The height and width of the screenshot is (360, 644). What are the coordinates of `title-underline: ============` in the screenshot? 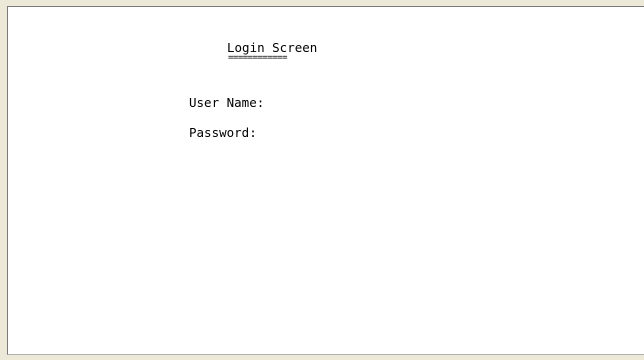 It's located at (258, 58).